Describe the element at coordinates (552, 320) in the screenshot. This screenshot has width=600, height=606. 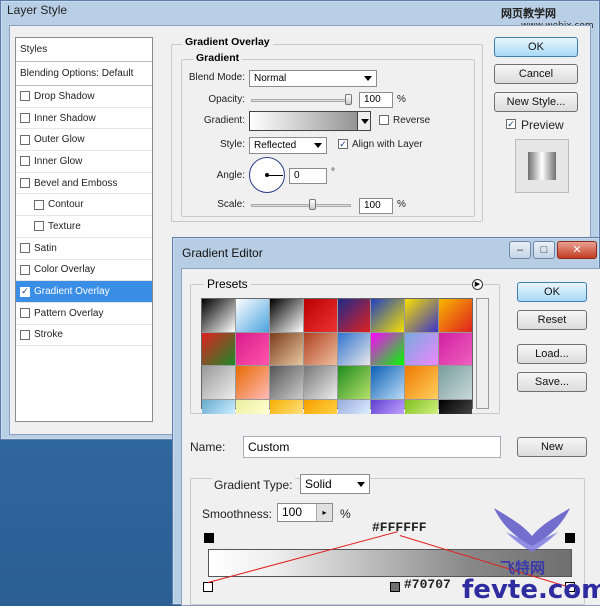
I see `reset-button: Reset` at that location.